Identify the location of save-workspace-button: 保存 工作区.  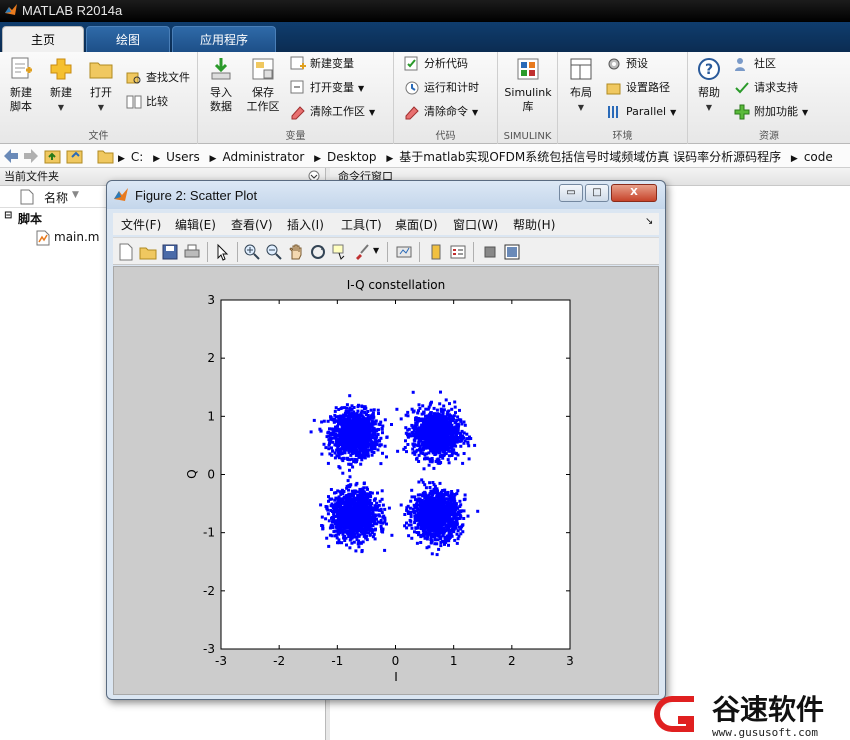
(263, 85).